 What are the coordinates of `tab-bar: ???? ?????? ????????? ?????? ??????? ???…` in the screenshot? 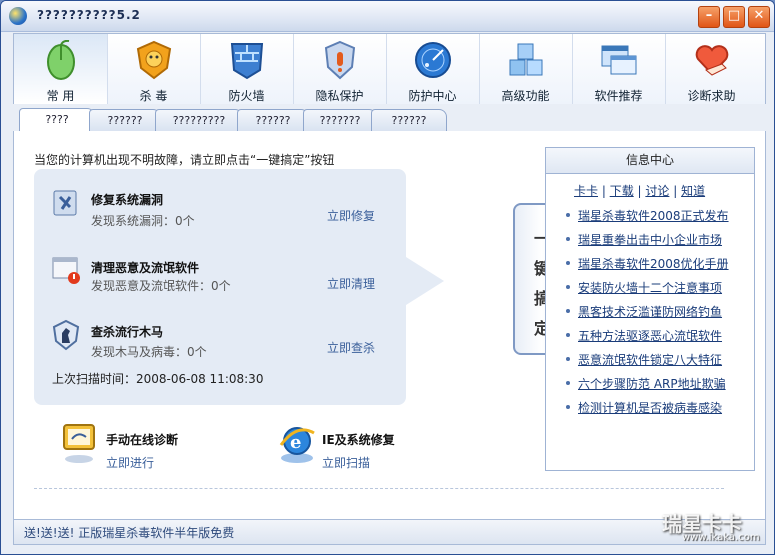 It's located at (388, 118).